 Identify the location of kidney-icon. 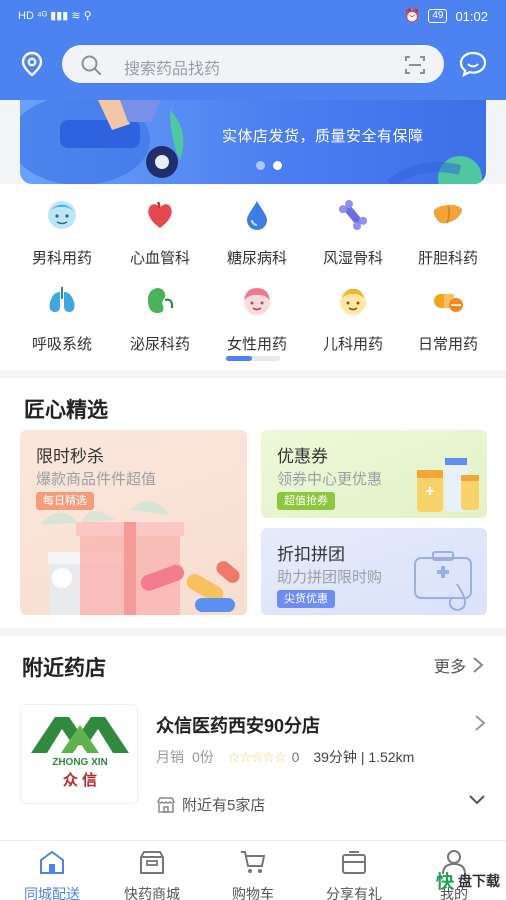
(160, 301).